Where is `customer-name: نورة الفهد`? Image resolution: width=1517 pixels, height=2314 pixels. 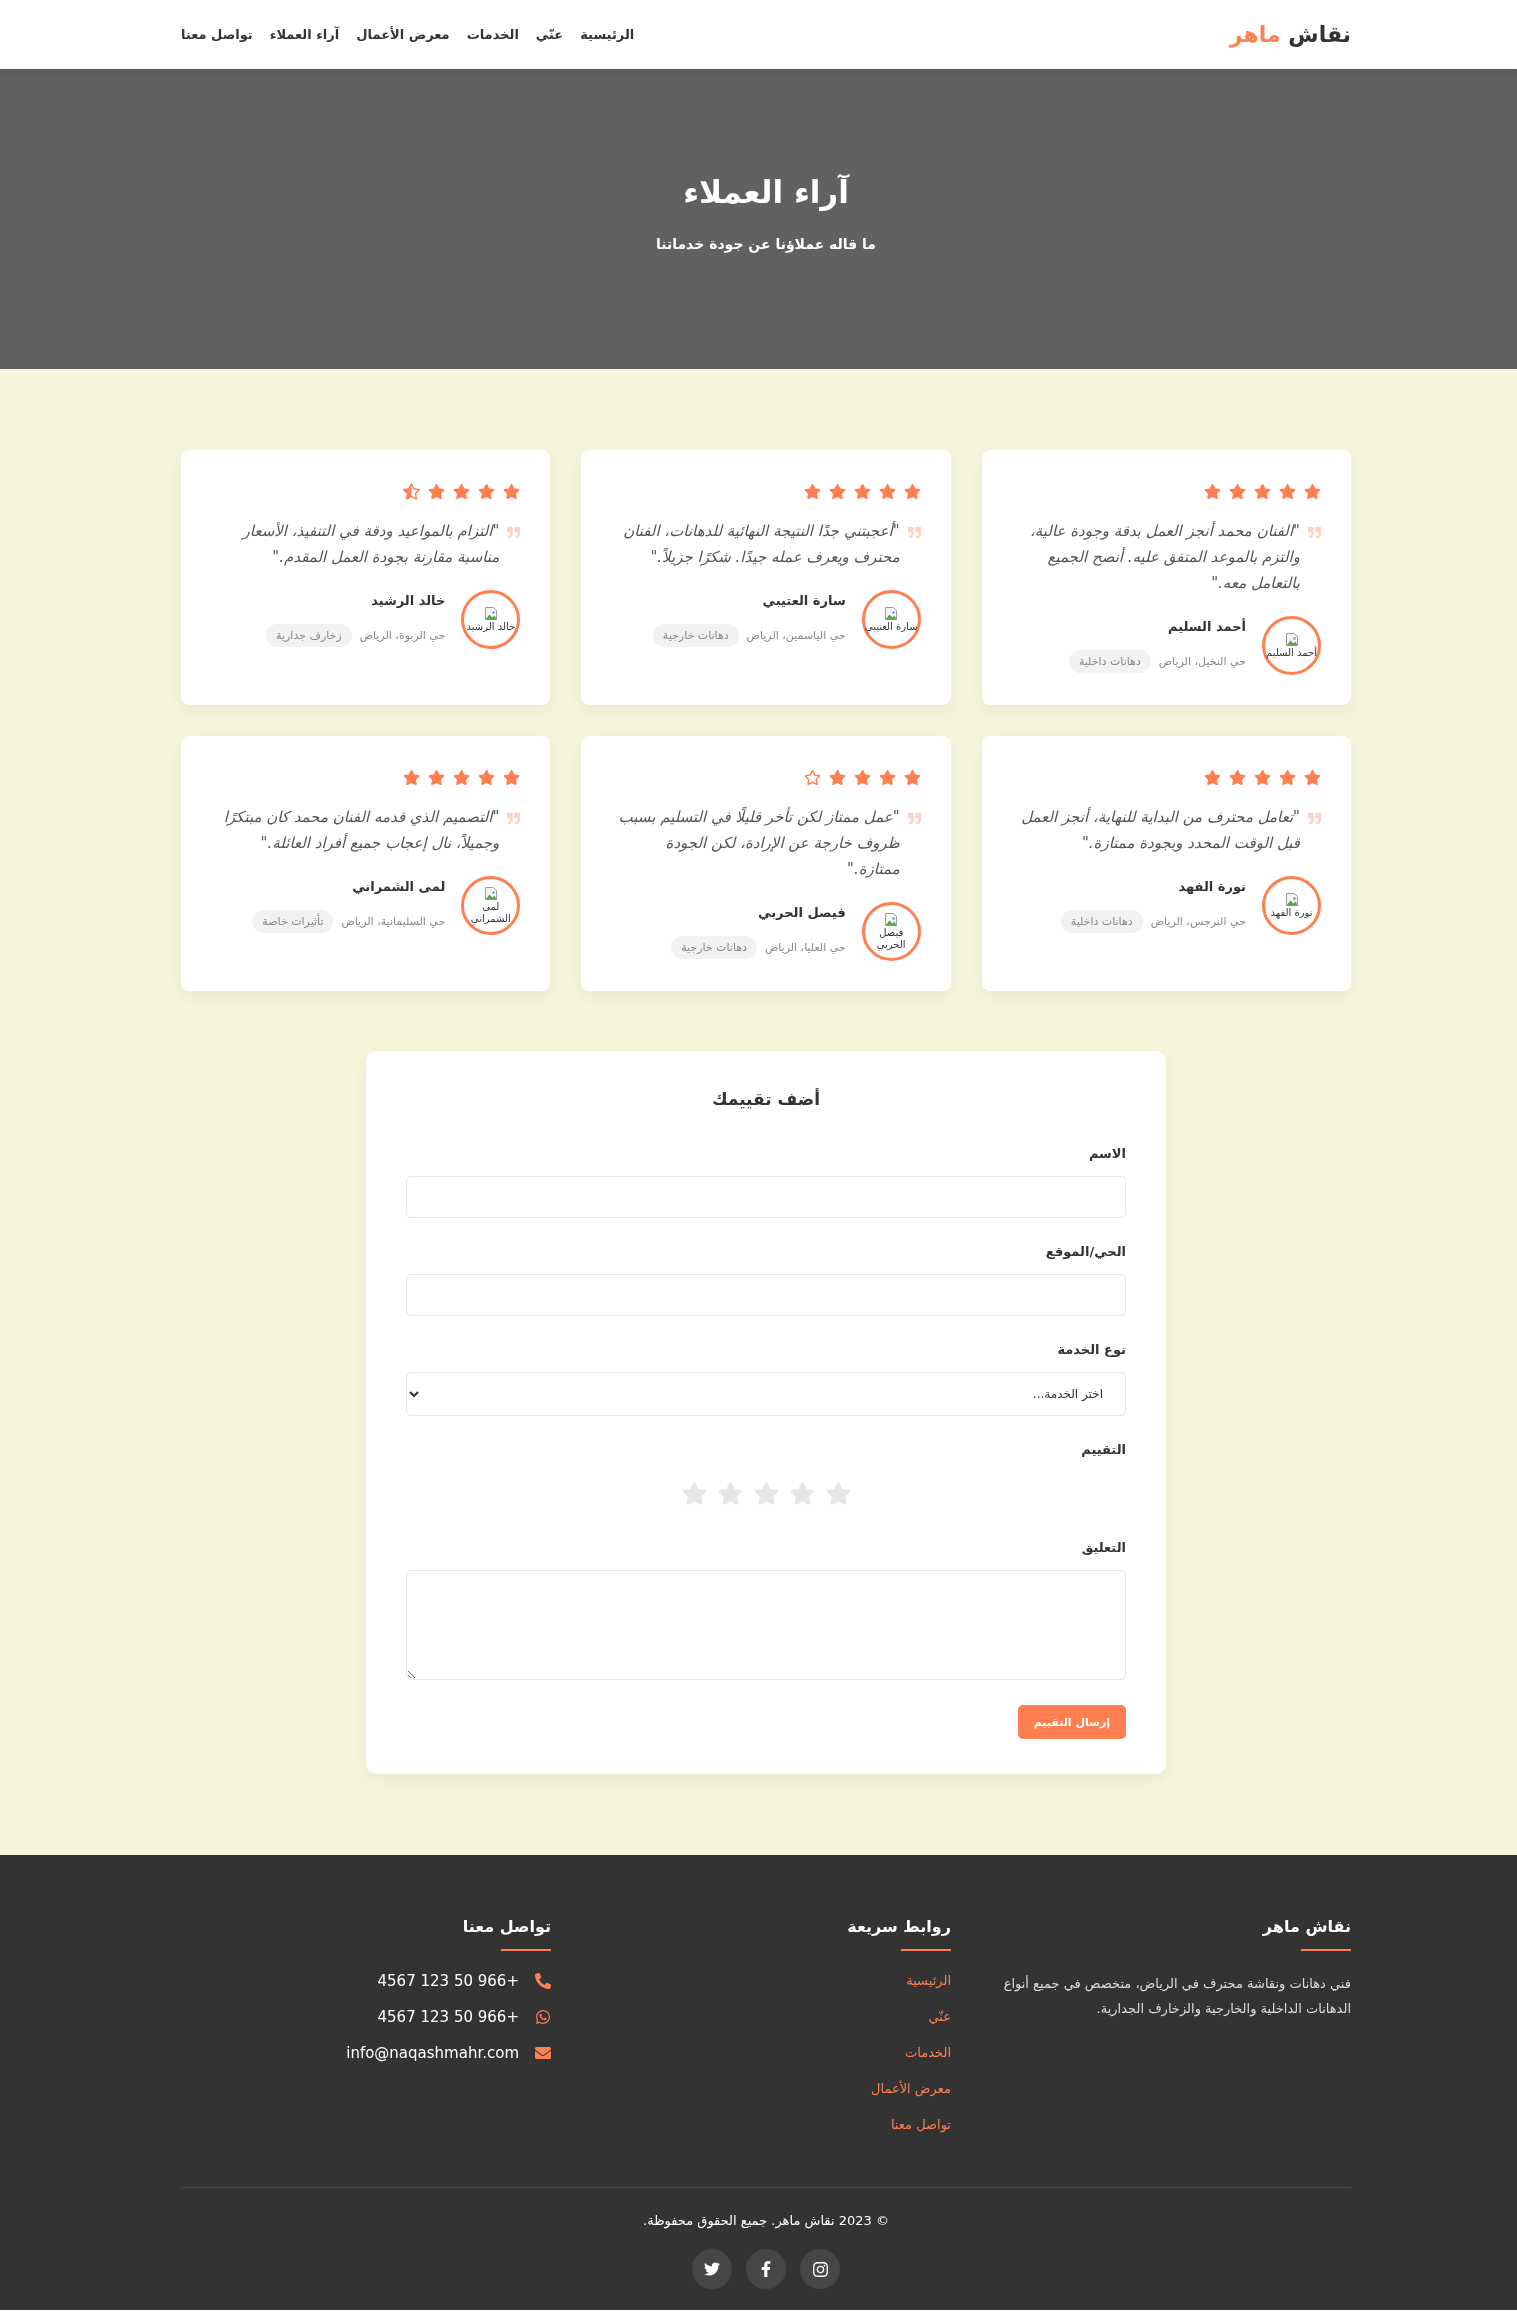 customer-name: نورة الفهد is located at coordinates (1211, 887).